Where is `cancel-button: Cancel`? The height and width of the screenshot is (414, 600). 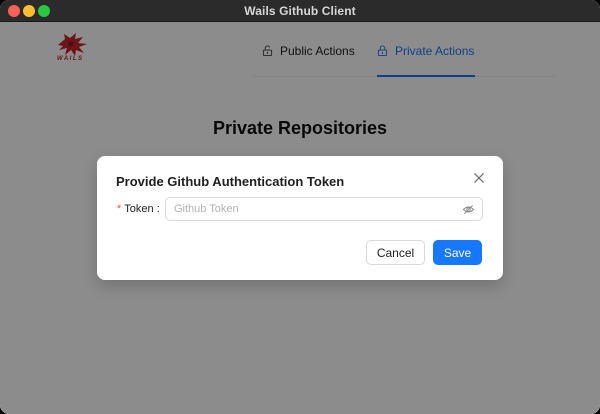 cancel-button: Cancel is located at coordinates (395, 252).